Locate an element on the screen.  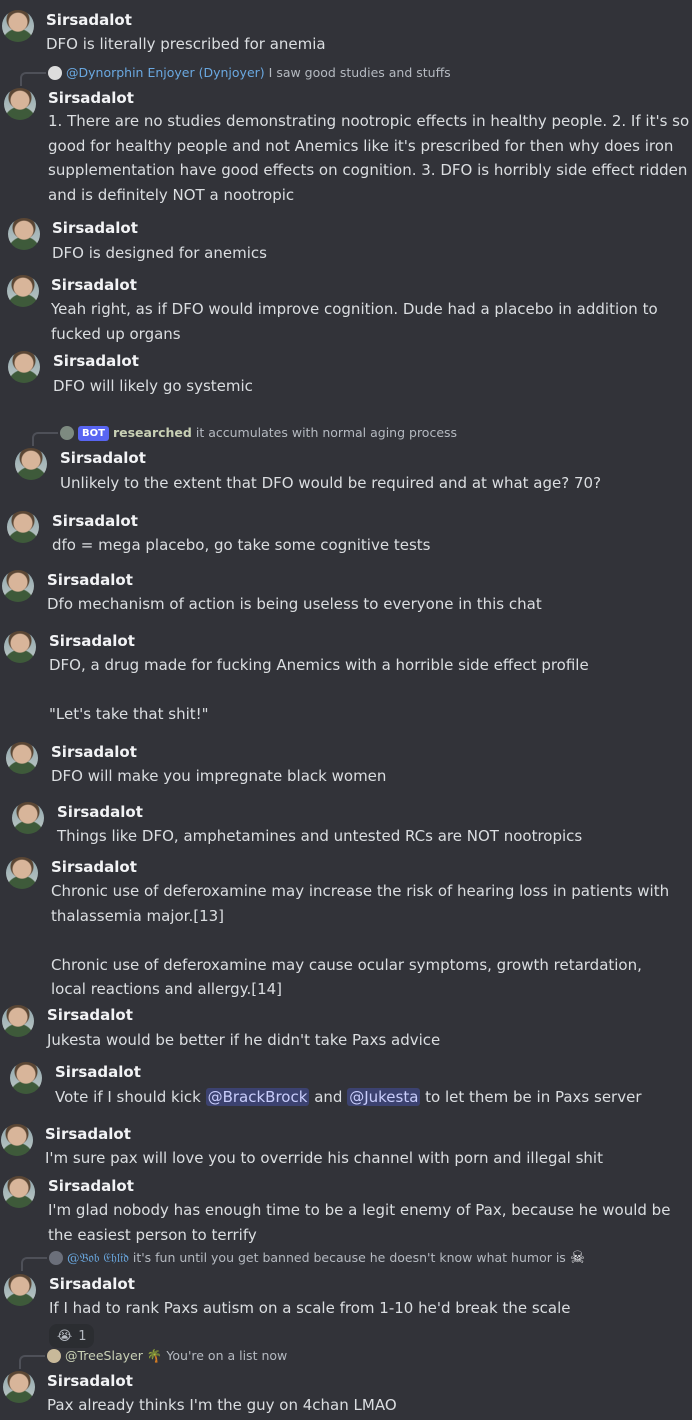
message-text: DFO is designed for anemics is located at coordinates (159, 253).